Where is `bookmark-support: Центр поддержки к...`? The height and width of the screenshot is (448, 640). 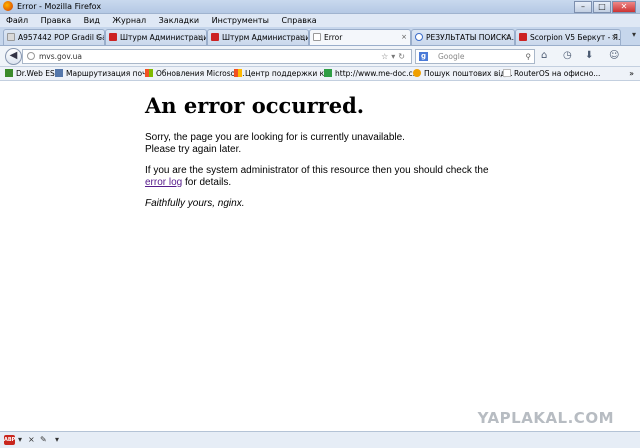 bookmark-support: Центр поддержки к... is located at coordinates (282, 73).